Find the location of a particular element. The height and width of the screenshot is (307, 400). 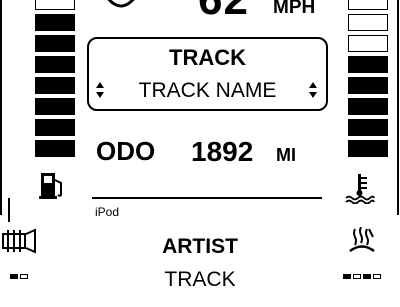

speed-value: 62 is located at coordinates (223, 11).